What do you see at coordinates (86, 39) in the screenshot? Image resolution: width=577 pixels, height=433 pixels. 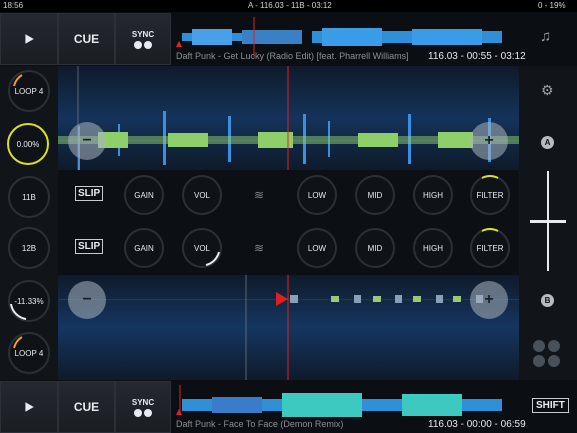 I see `deck-a-cue-button: CUE` at bounding box center [86, 39].